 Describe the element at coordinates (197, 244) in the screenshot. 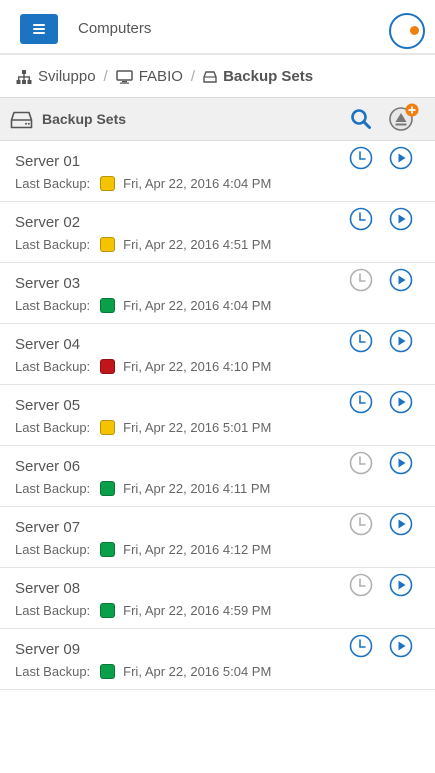

I see `last-backup-date: Fri, Apr 22, 2016 4:51 PM` at that location.